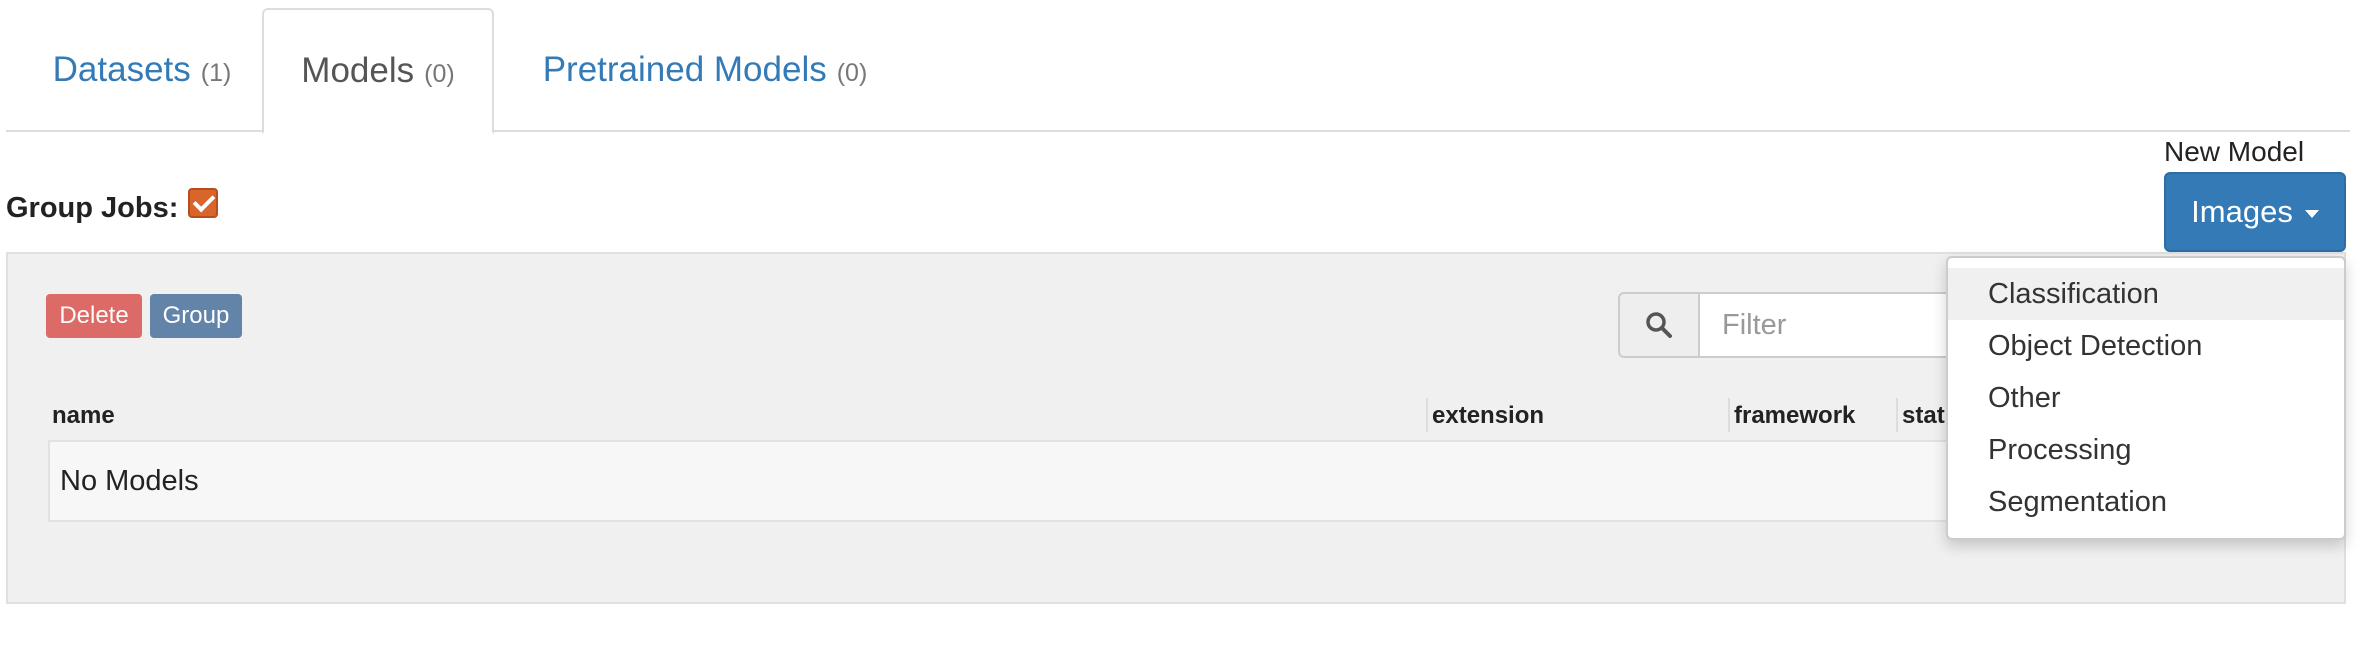 This screenshot has width=2368, height=670. I want to click on tab-datasets: Datasets (1), so click(142, 70).